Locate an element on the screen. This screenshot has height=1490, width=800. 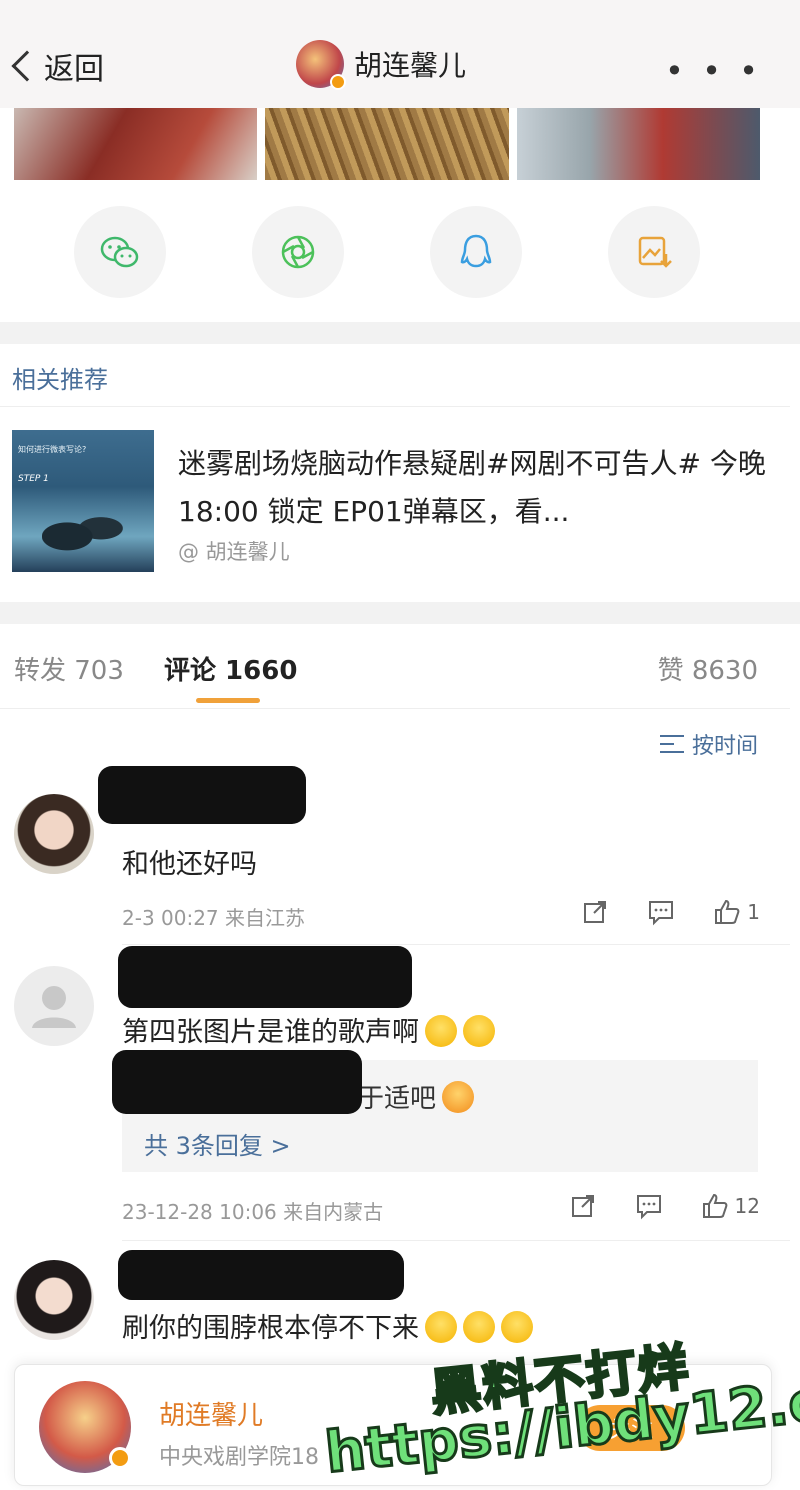
wechat-icon is located at coordinates (119, 252).